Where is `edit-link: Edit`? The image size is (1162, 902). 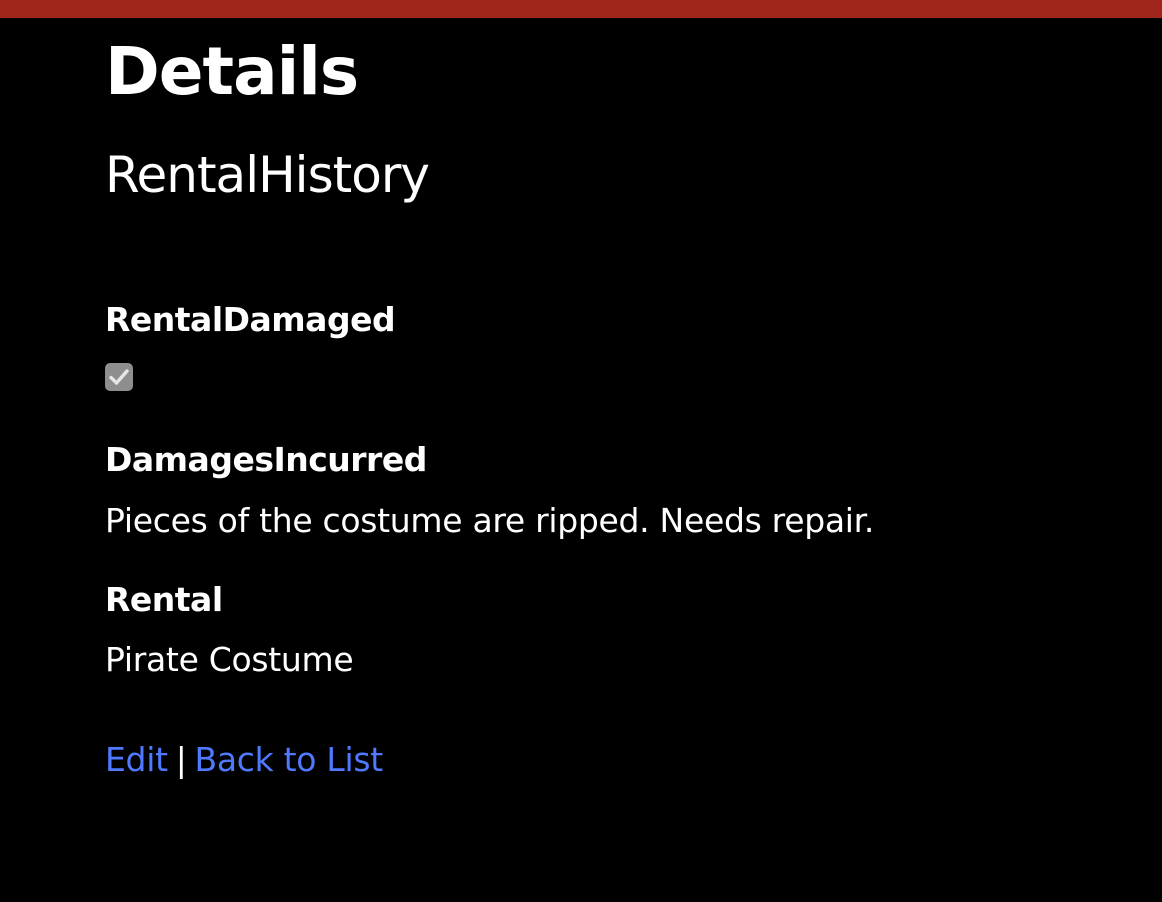 edit-link: Edit is located at coordinates (136, 759).